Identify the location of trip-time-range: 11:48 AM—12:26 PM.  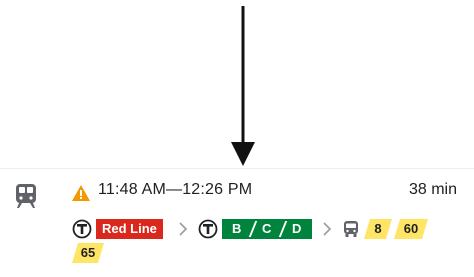
(175, 189).